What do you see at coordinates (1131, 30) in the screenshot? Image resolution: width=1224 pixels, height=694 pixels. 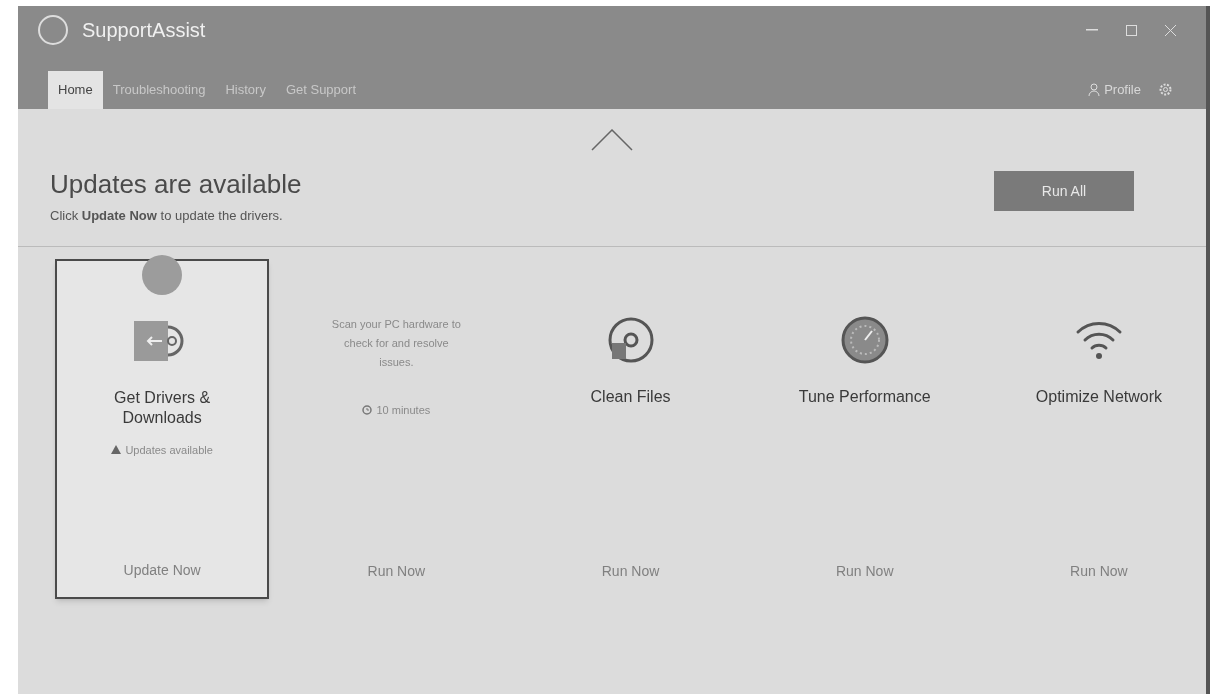 I see `maximize-icon` at bounding box center [1131, 30].